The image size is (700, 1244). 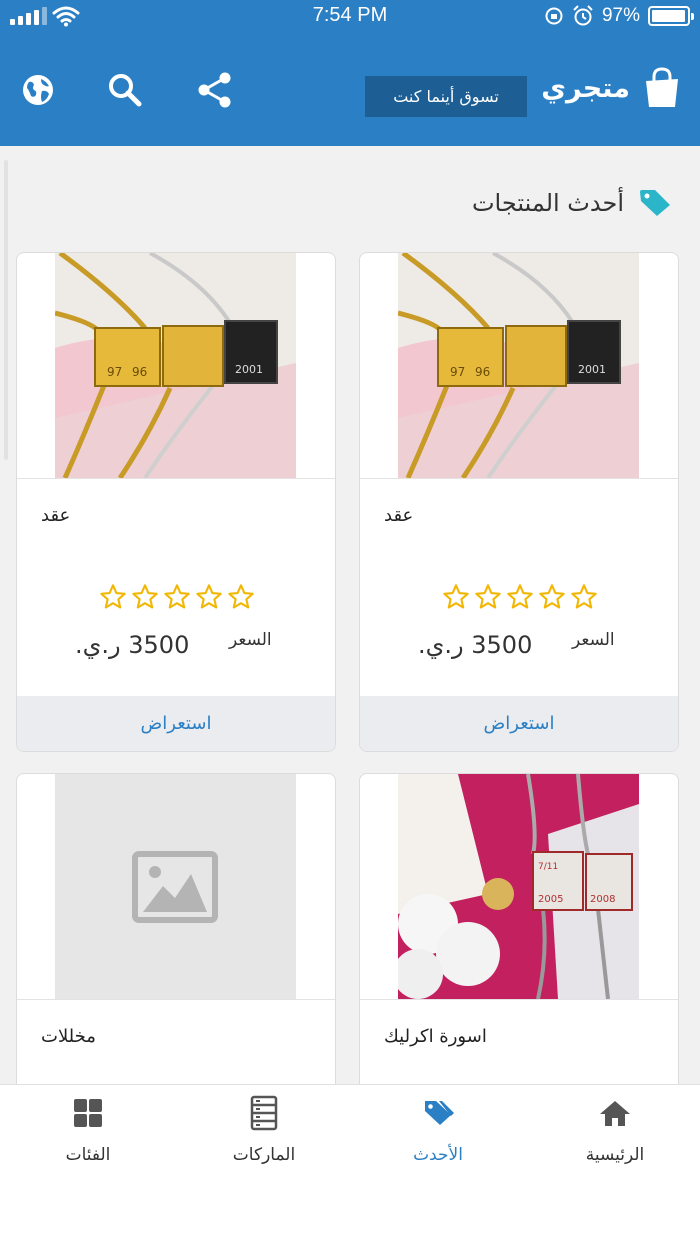 What do you see at coordinates (6, 310) in the screenshot?
I see `scroll-indicator` at bounding box center [6, 310].